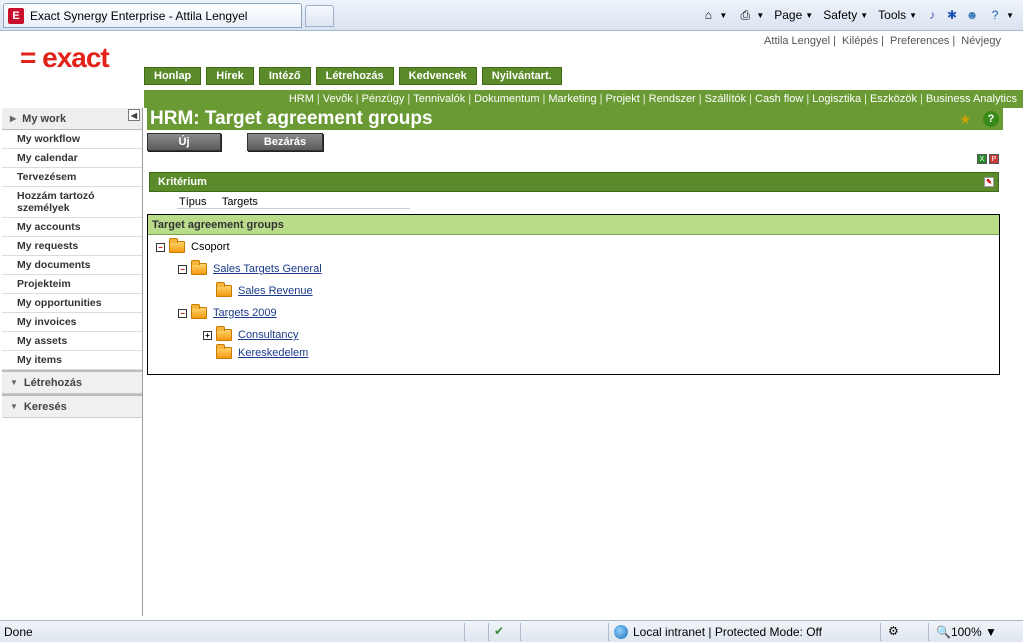 This screenshot has width=1023, height=642. I want to click on security-zone-label: Local intranet | Protected Mode: Off, so click(727, 632).